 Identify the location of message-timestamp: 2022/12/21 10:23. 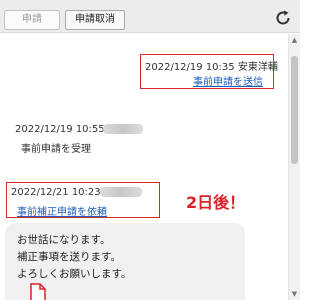
(56, 192).